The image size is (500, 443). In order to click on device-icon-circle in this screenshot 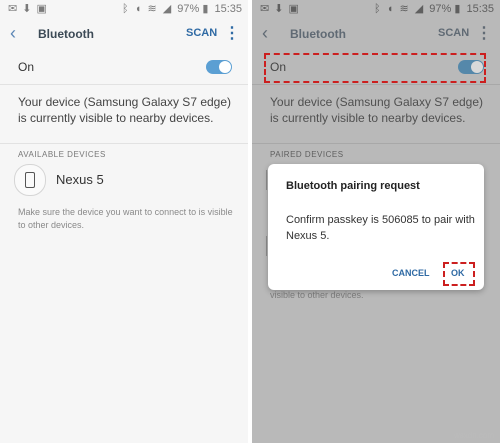, I will do `click(30, 180)`.